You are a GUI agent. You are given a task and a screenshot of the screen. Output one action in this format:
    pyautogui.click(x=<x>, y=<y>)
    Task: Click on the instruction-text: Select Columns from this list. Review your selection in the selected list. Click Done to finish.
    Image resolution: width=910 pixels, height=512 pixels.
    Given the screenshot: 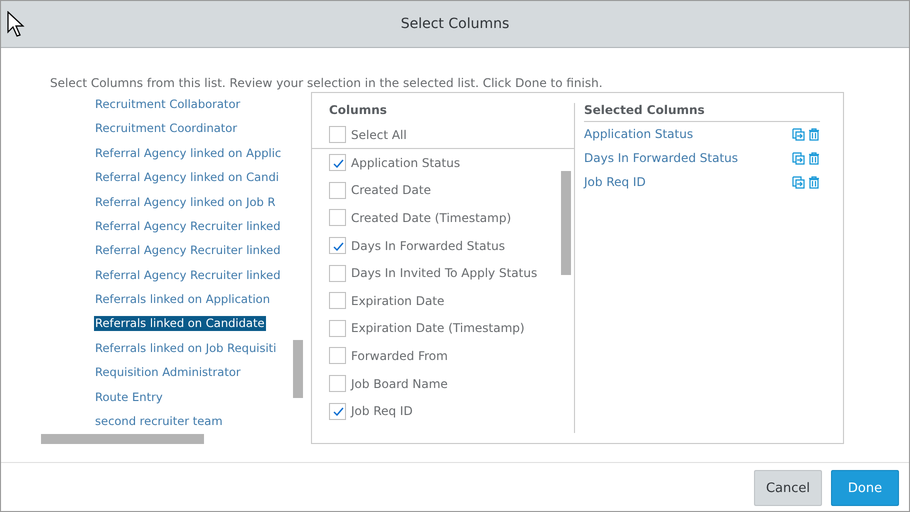 What is the action you would take?
    pyautogui.click(x=327, y=84)
    